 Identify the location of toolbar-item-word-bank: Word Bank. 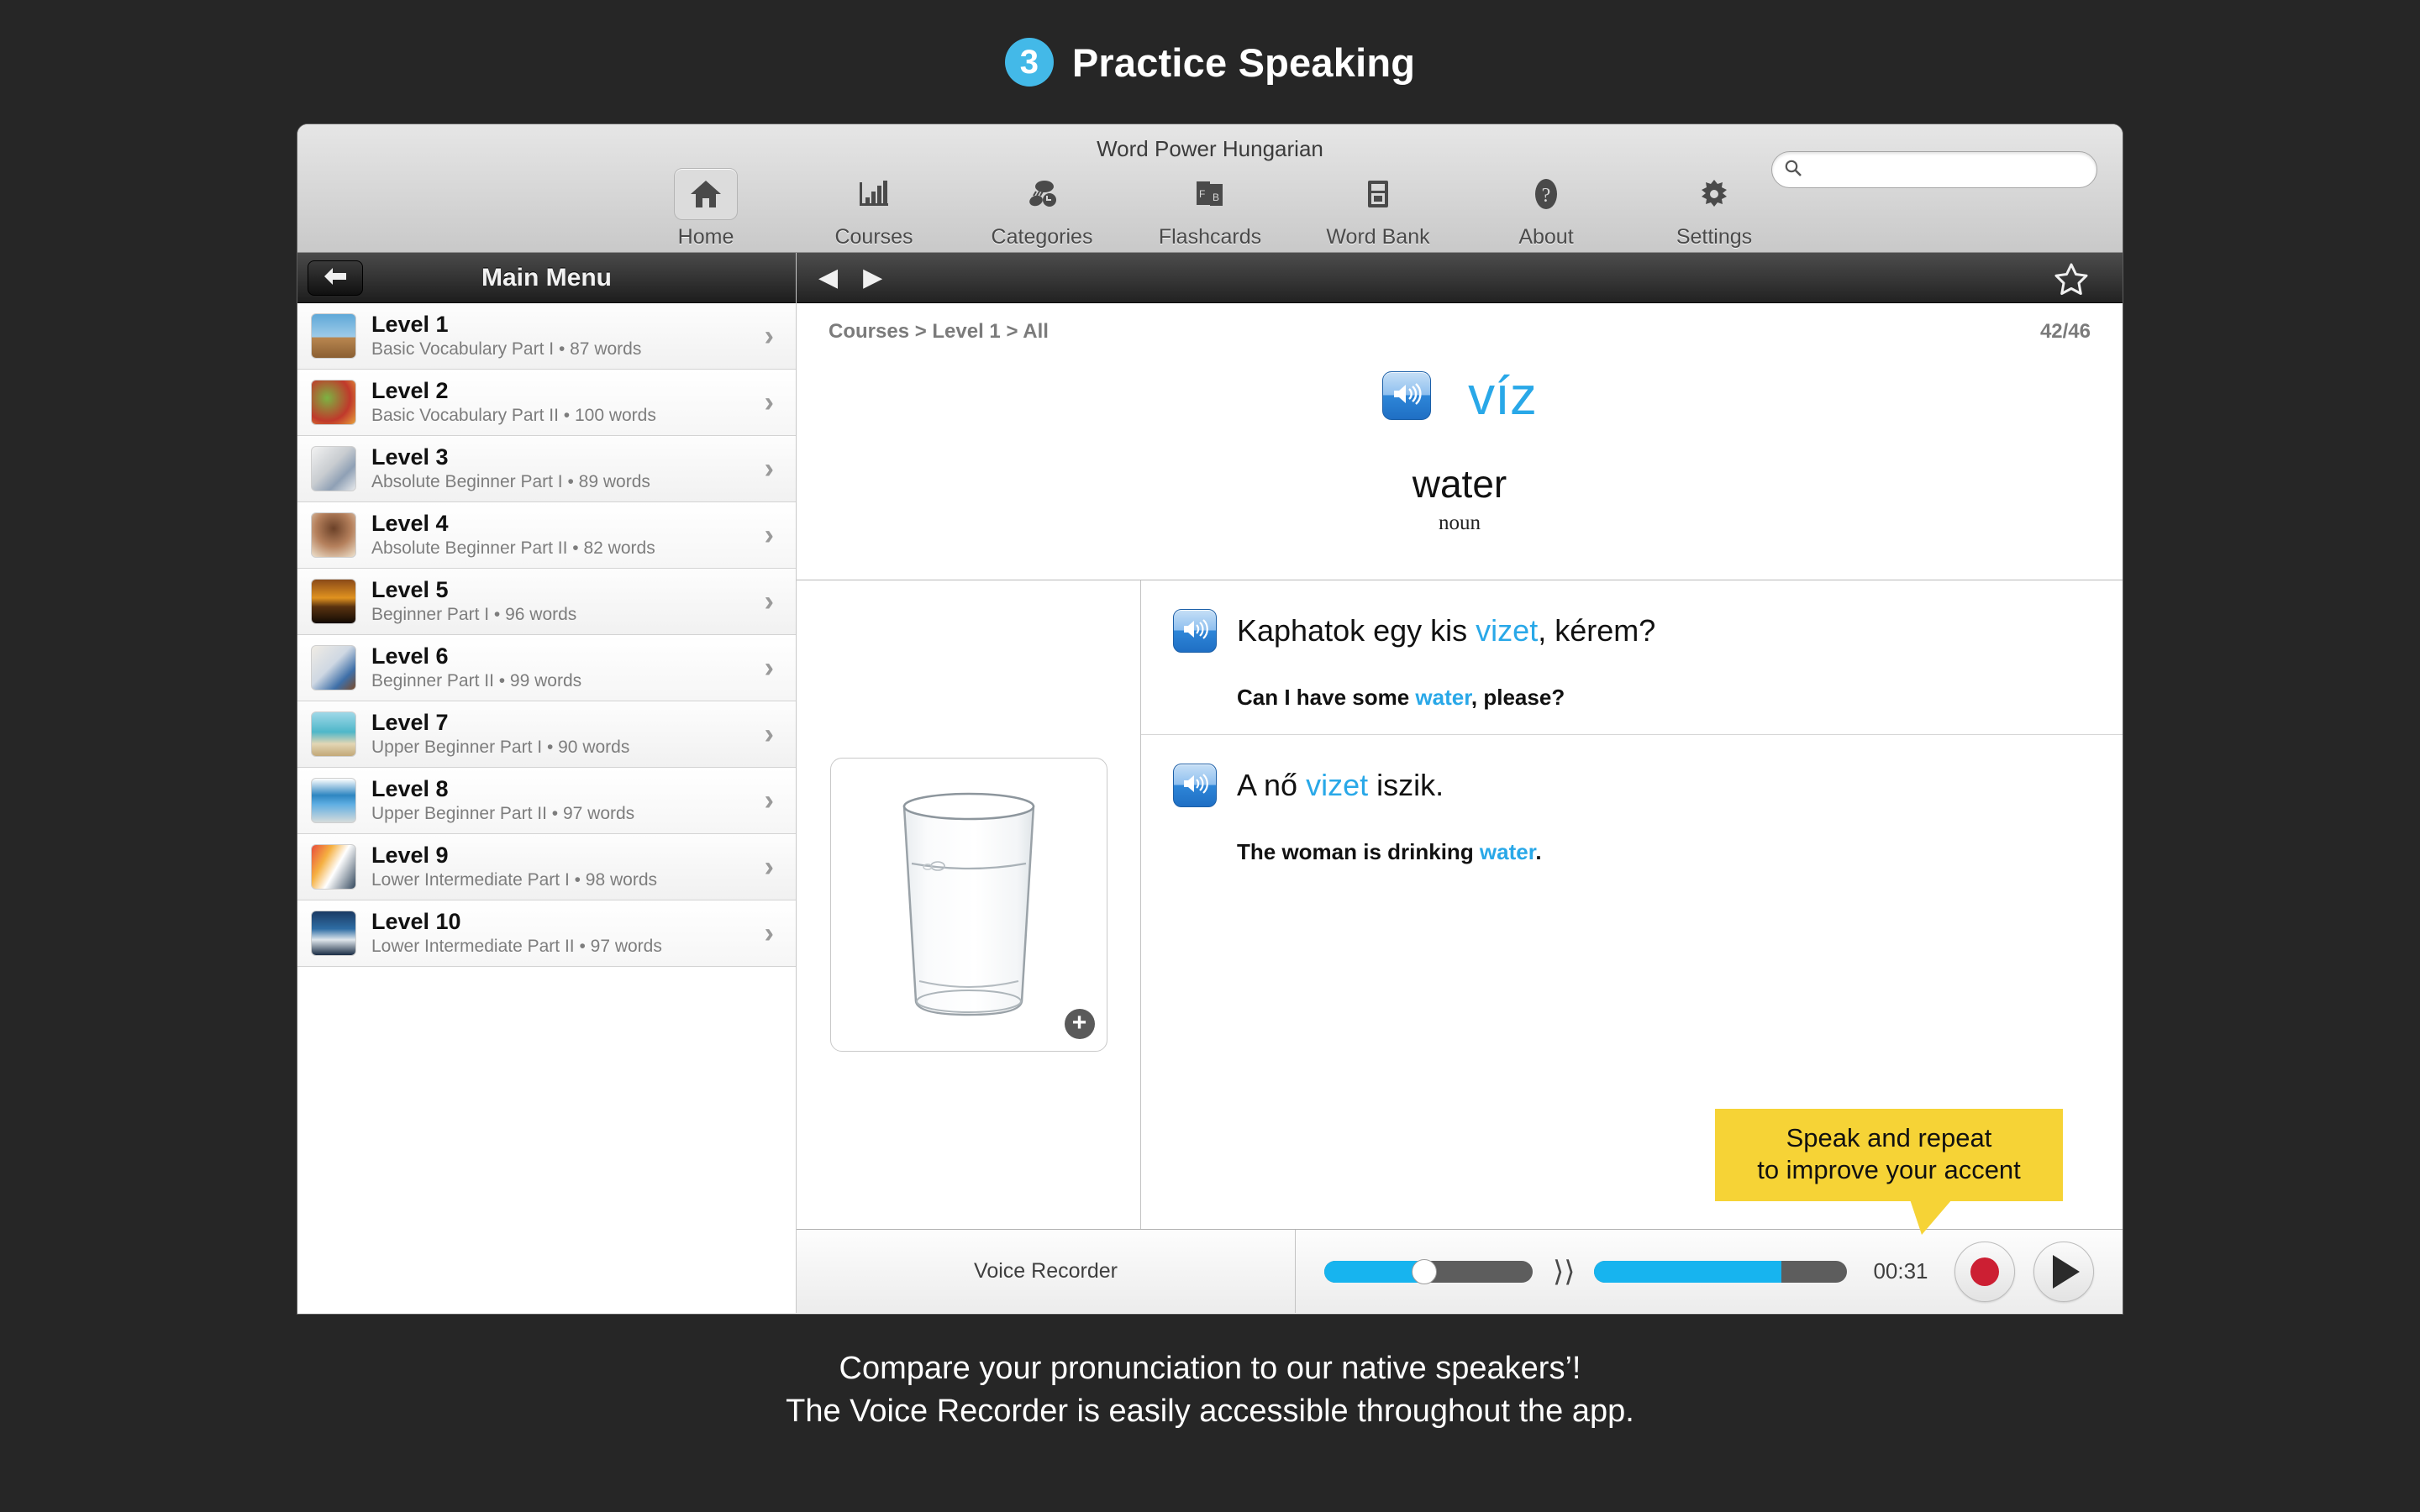
(1378, 207).